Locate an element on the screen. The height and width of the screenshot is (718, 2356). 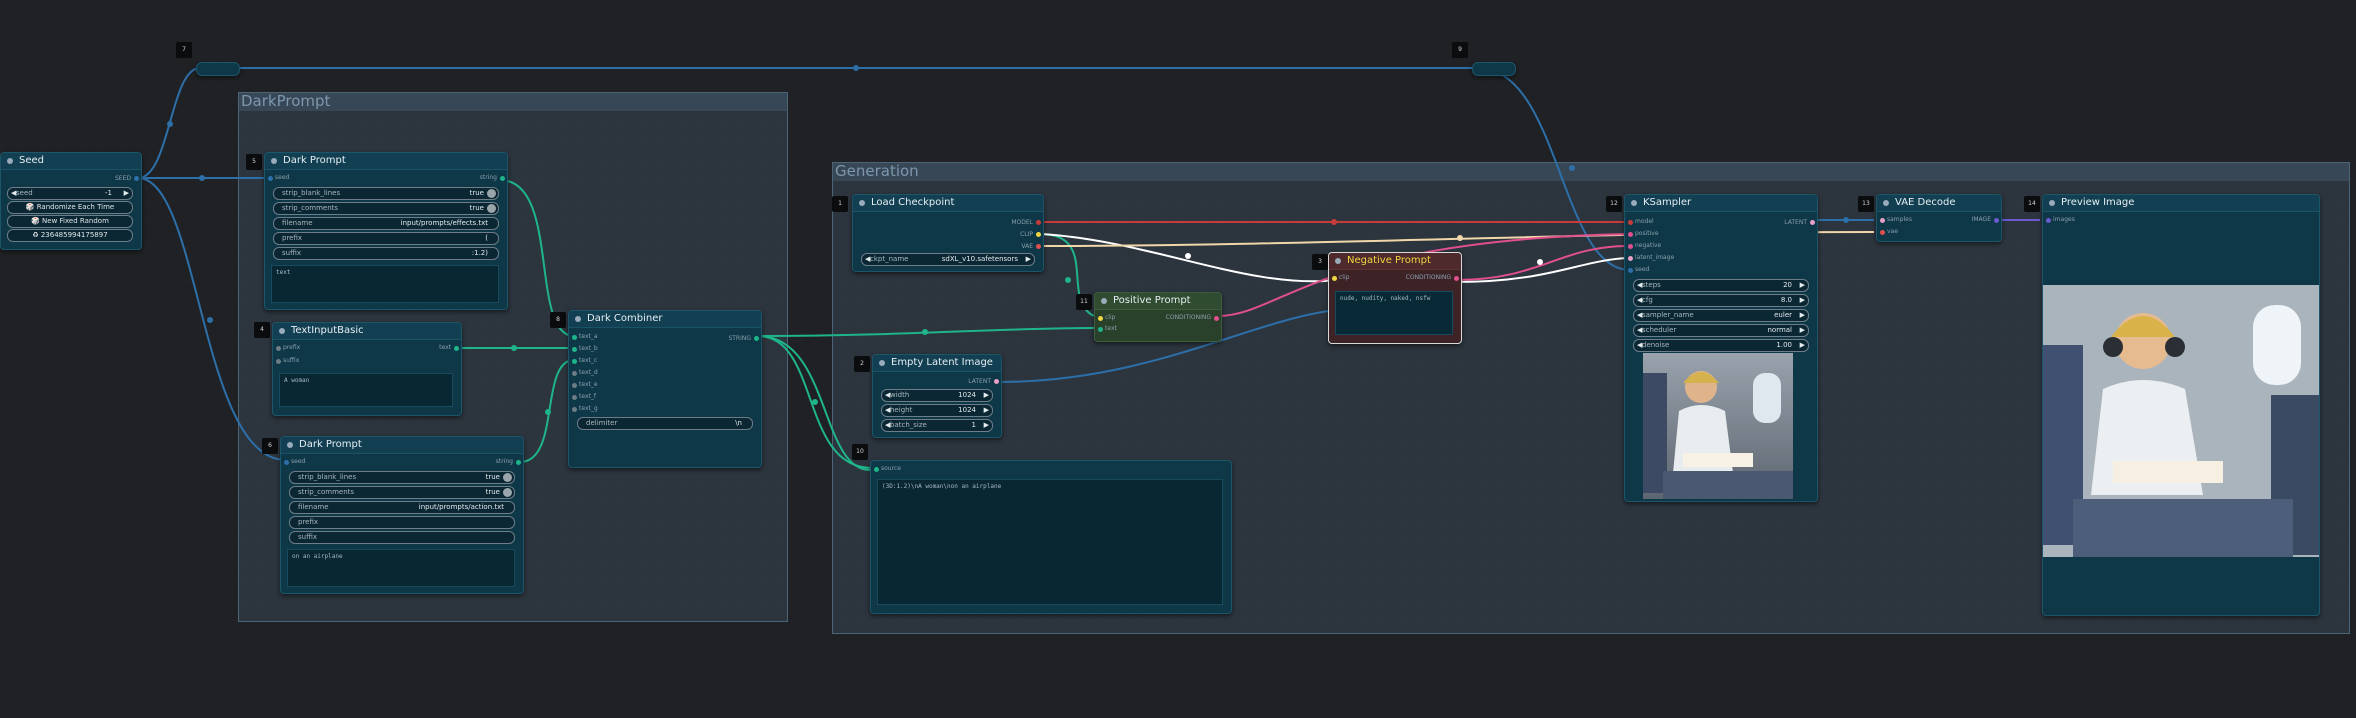
filename-field: filename input/prompts/action.txt is located at coordinates (402, 507).